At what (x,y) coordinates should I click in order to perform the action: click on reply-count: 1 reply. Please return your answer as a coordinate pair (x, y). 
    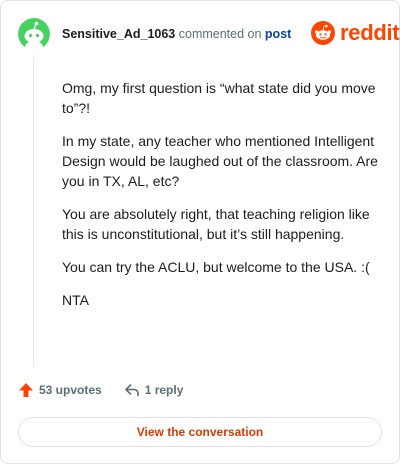
    Looking at the image, I should click on (164, 390).